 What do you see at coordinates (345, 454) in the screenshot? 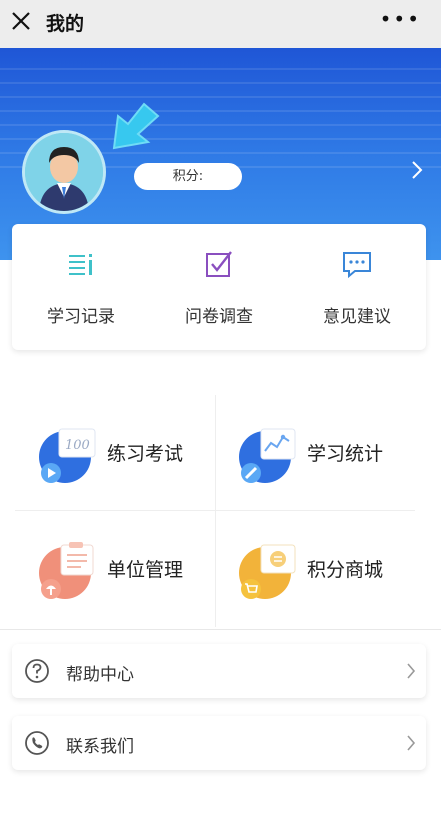
I see `study-stats-label: 学习统计` at bounding box center [345, 454].